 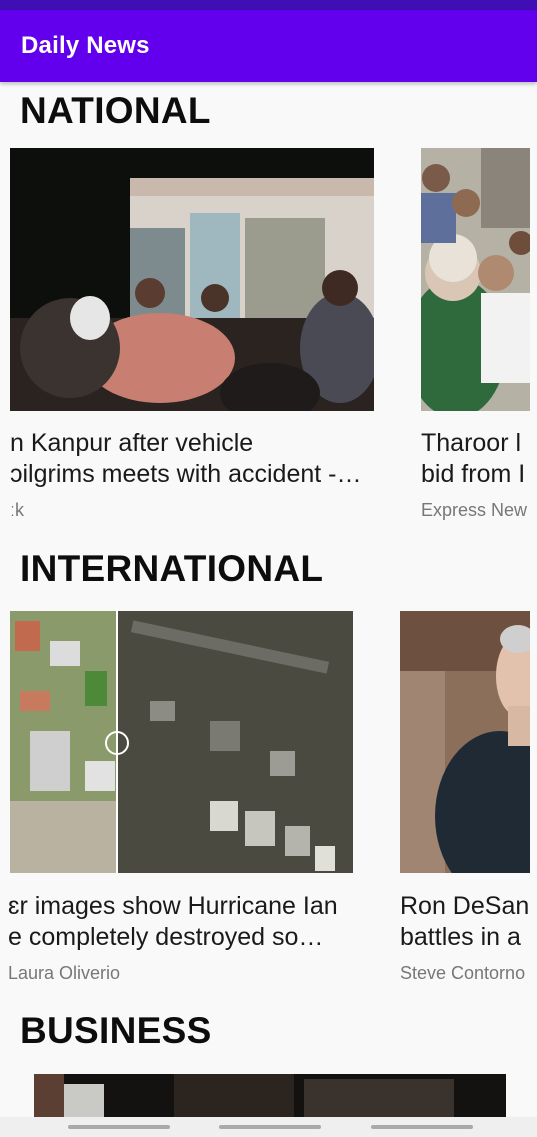 What do you see at coordinates (172, 568) in the screenshot?
I see `section-title-international: INTERNATIONAL` at bounding box center [172, 568].